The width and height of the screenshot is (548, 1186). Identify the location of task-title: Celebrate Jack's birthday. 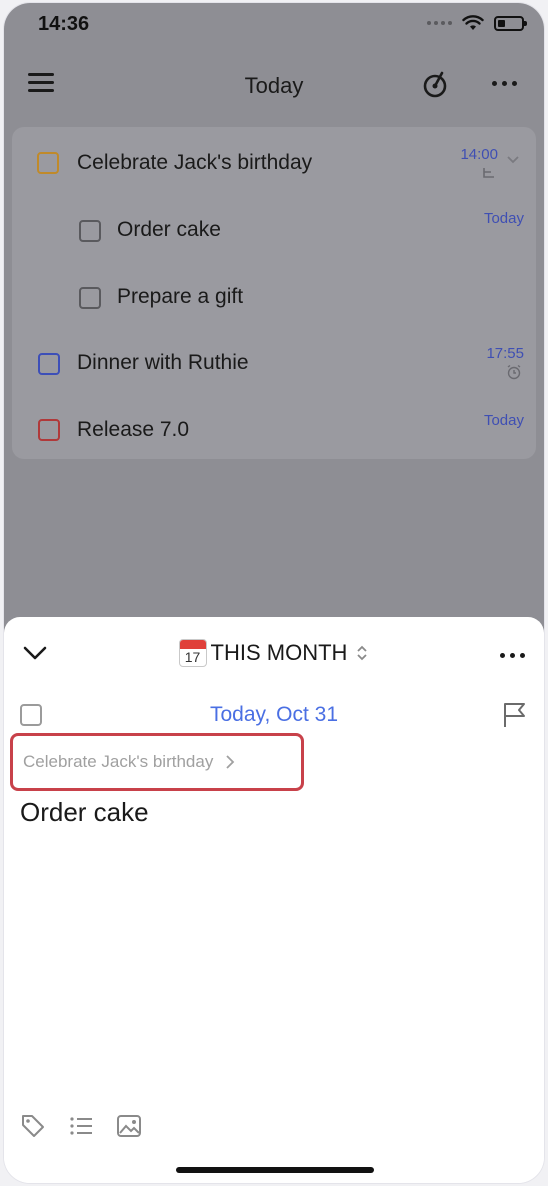
(195, 162).